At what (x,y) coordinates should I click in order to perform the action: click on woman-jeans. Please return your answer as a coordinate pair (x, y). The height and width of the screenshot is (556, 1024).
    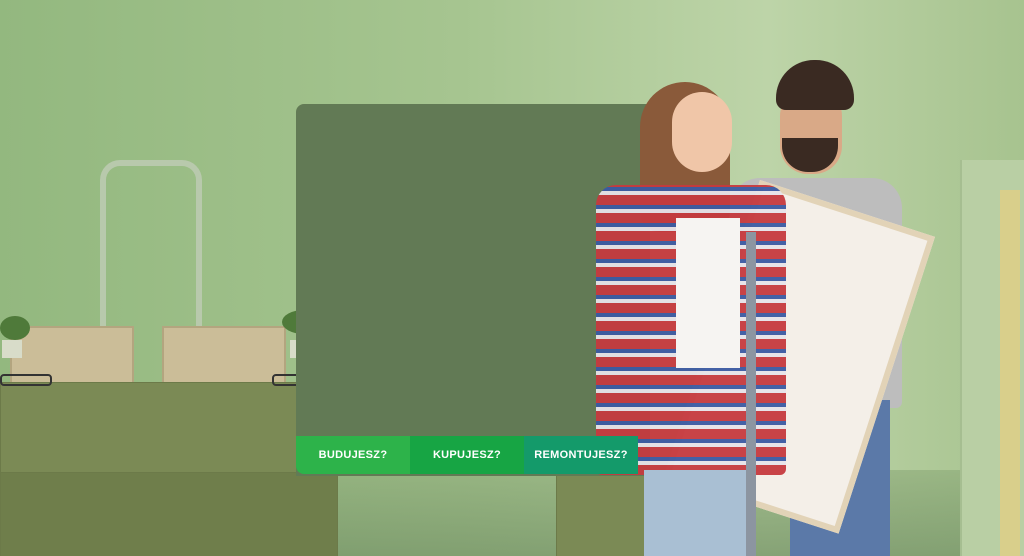
    Looking at the image, I should click on (699, 513).